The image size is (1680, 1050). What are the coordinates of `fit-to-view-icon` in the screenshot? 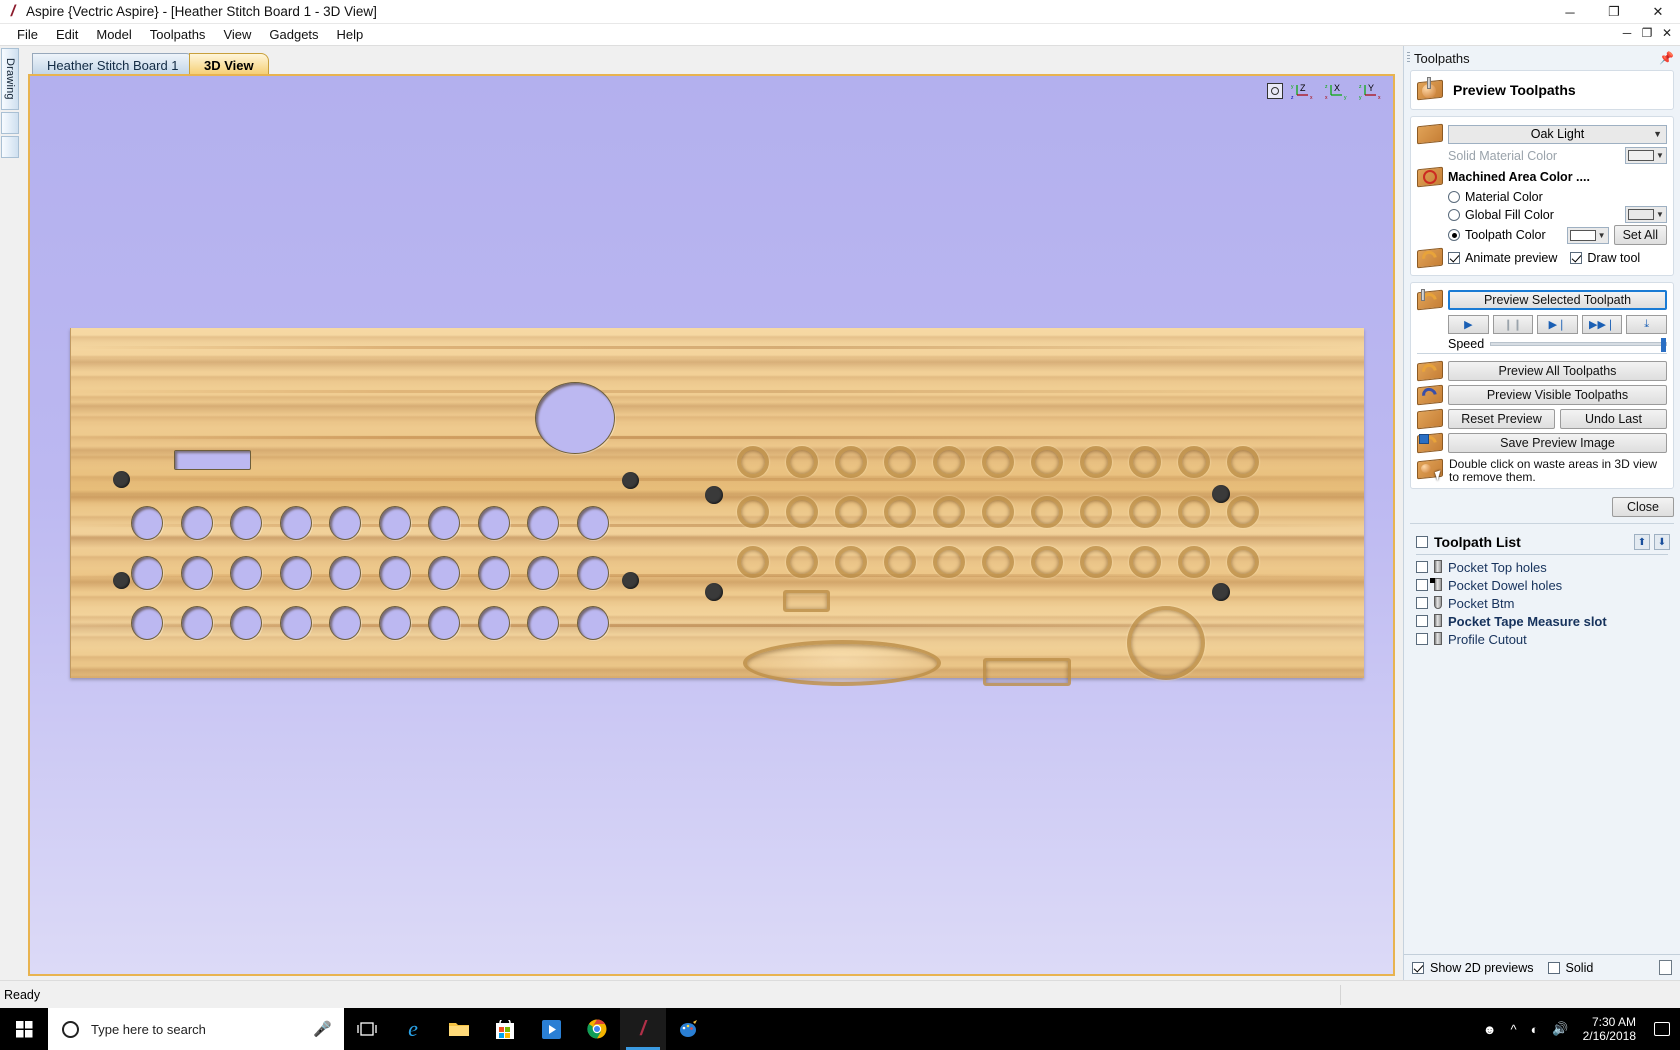 It's located at (1275, 91).